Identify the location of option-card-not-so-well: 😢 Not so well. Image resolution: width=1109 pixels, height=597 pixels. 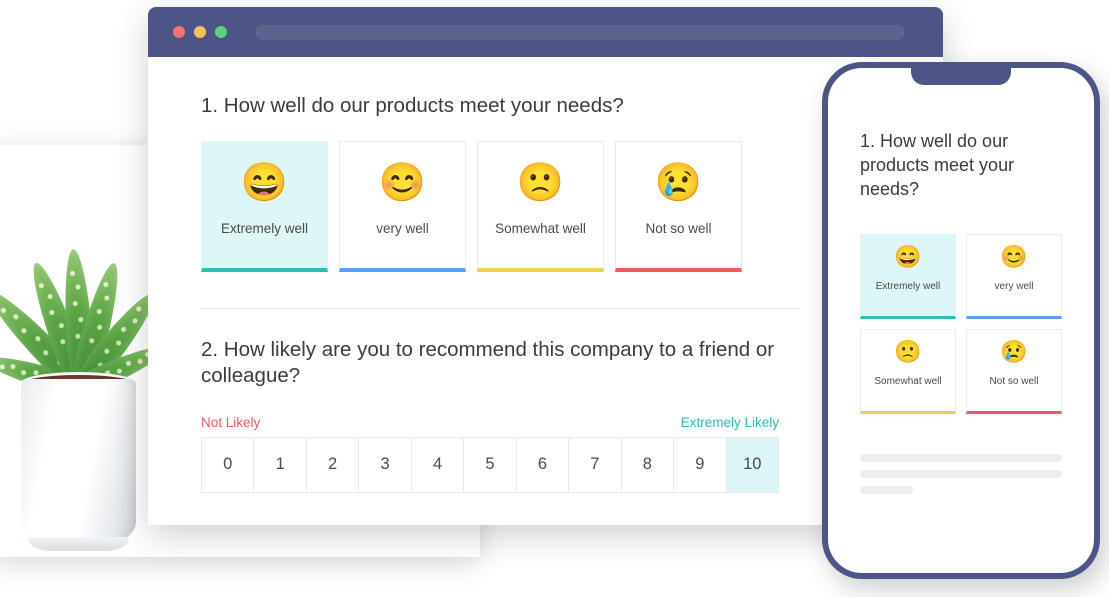
(678, 207).